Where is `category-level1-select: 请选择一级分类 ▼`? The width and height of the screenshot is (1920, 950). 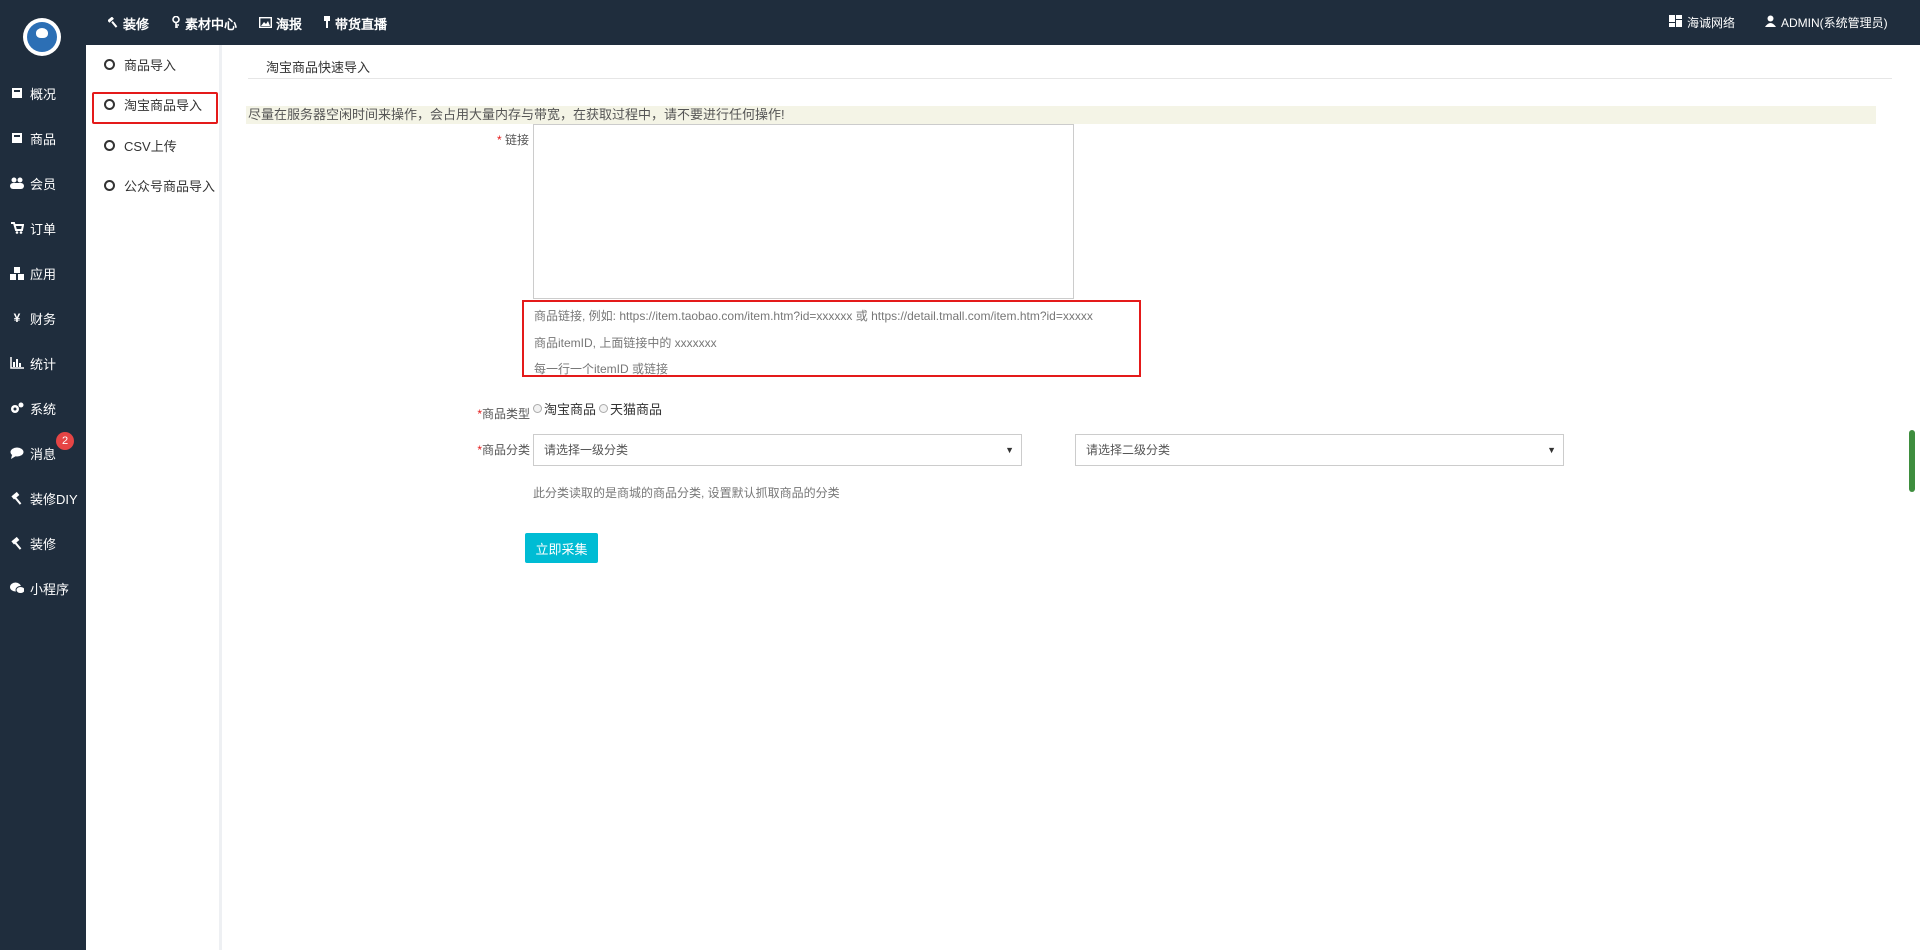 category-level1-select: 请选择一级分类 ▼ is located at coordinates (777, 450).